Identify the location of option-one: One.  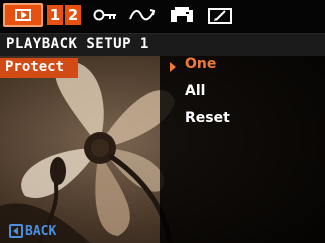
(200, 64).